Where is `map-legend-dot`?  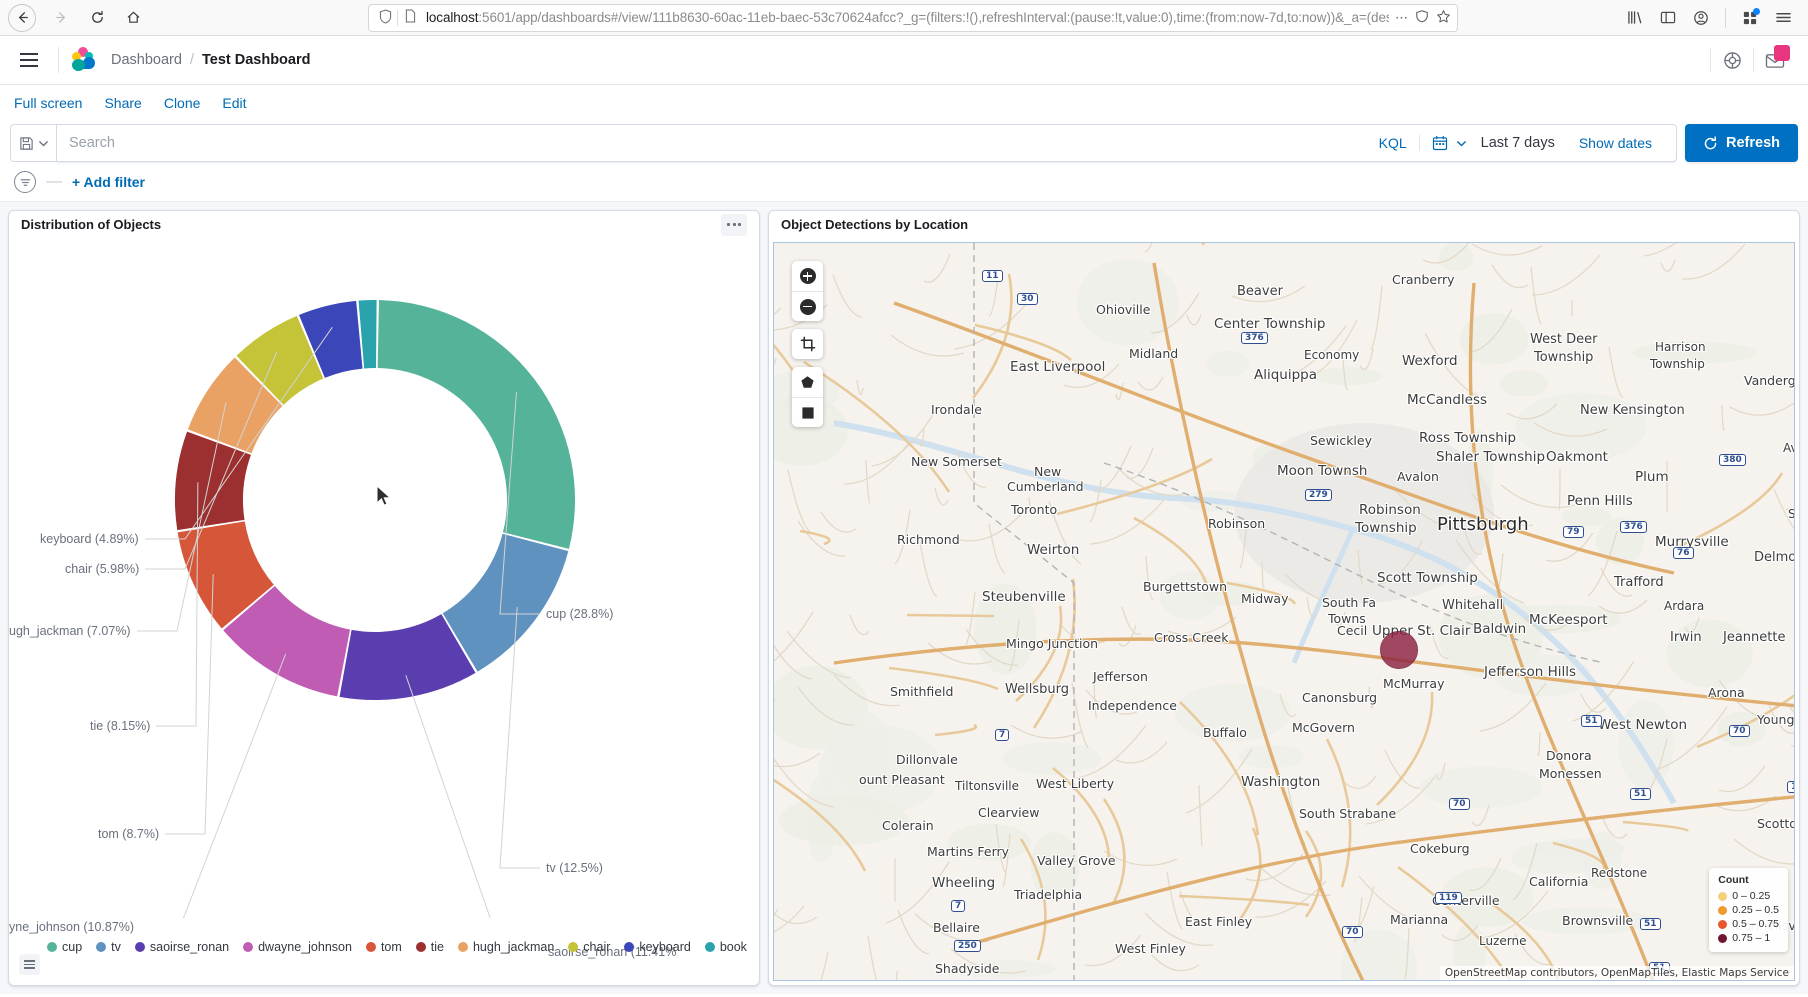 map-legend-dot is located at coordinates (1723, 896).